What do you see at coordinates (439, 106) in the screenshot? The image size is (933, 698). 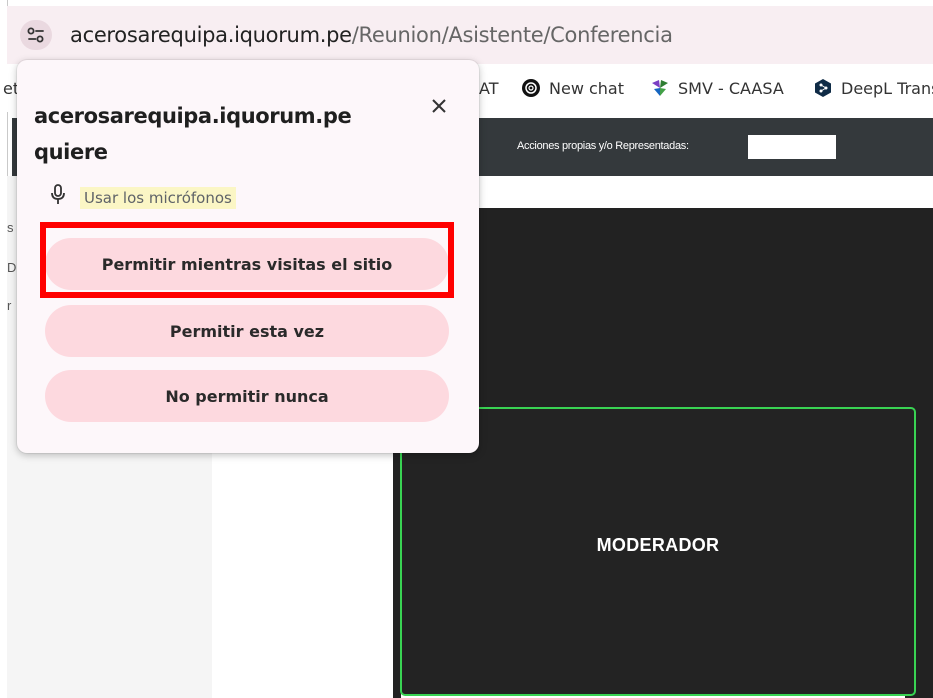 I see `close-icon` at bounding box center [439, 106].